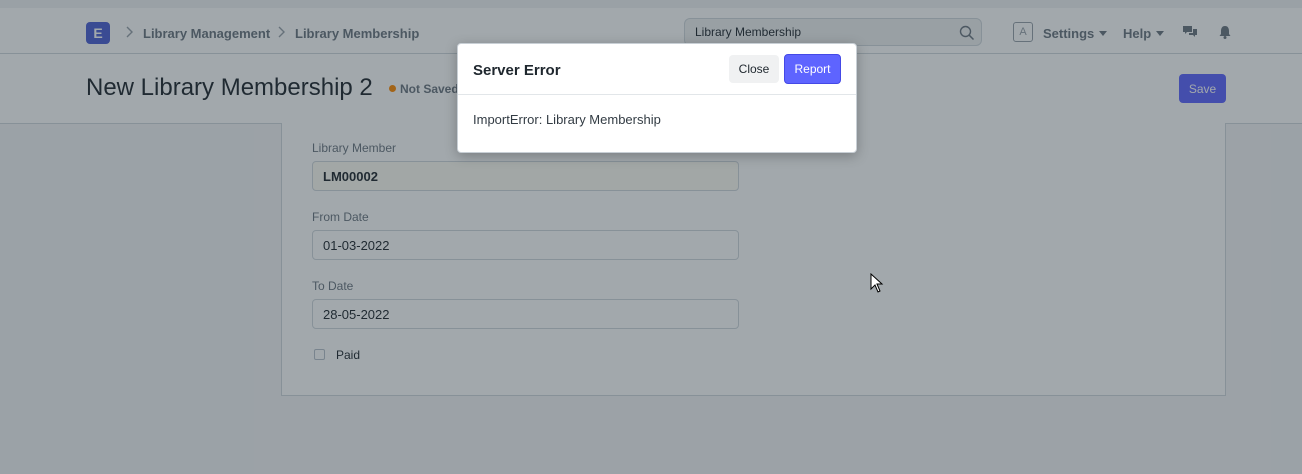 The image size is (1302, 474). Describe the element at coordinates (754, 69) in the screenshot. I see `close-button: Close` at that location.